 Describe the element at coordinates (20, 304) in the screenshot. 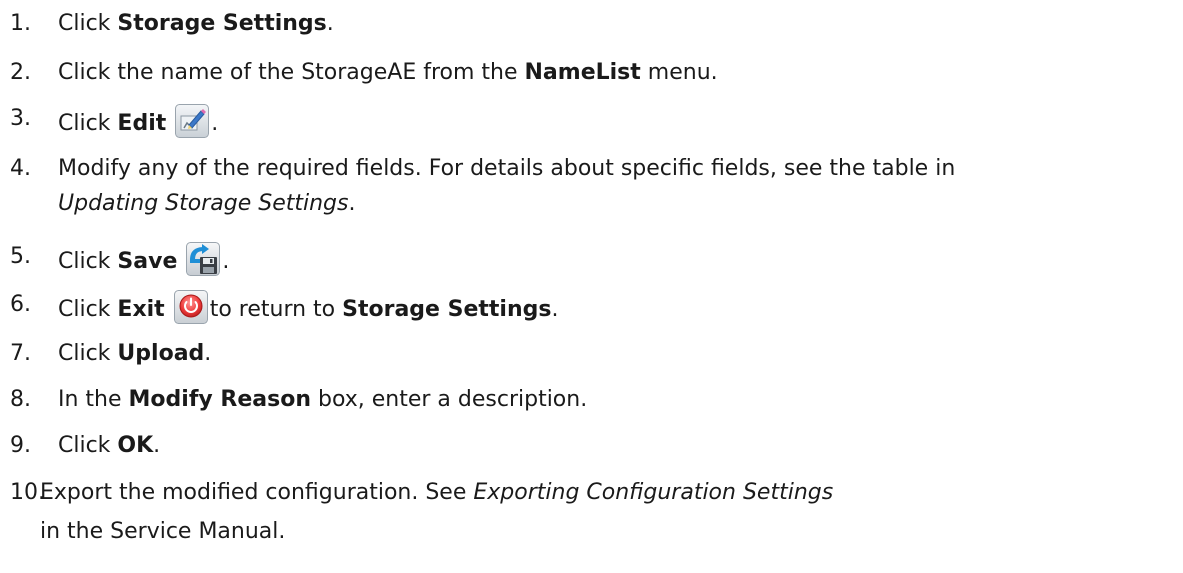

I see `step-number: 6.` at that location.